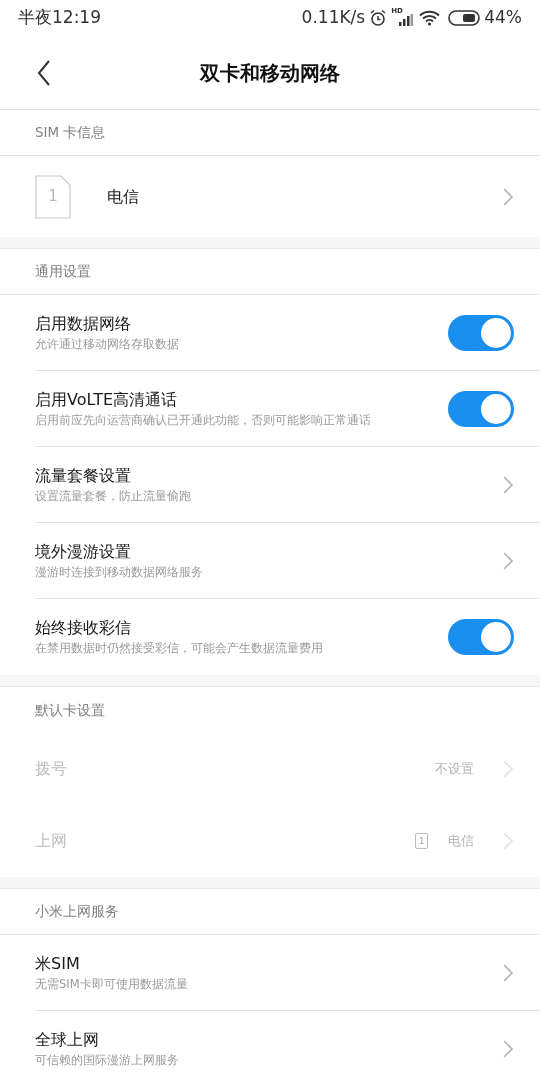 This screenshot has height=1080, width=540. Describe the element at coordinates (51, 769) in the screenshot. I see `setting-title: 拨号` at that location.